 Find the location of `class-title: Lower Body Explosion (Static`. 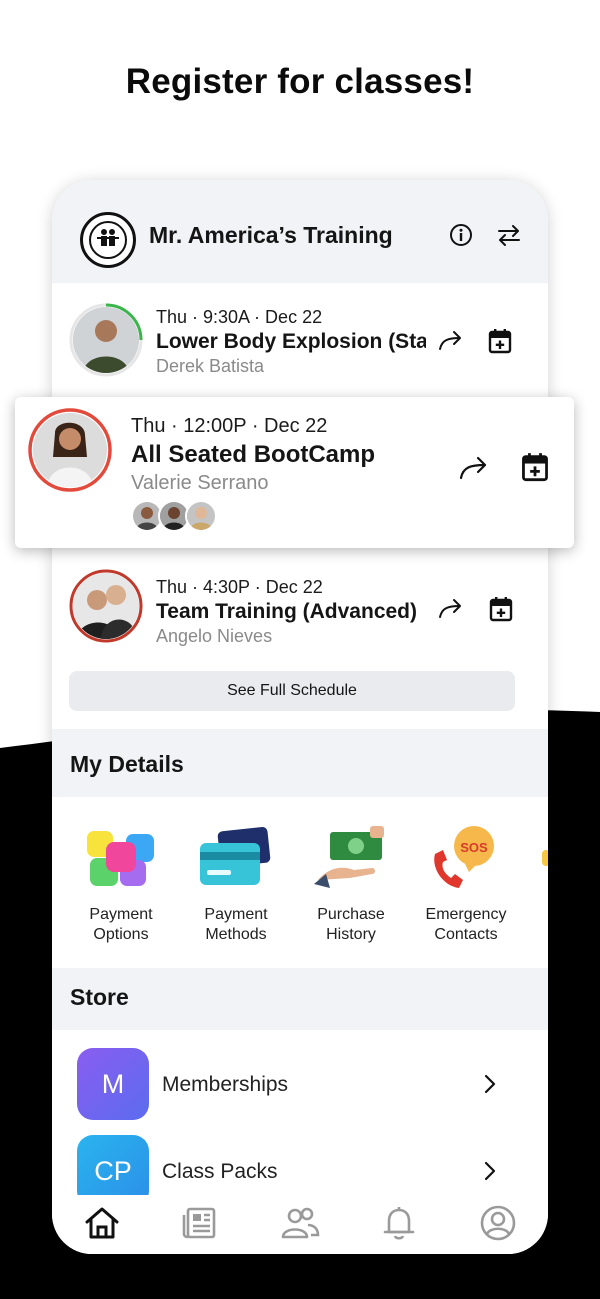

class-title: Lower Body Explosion (Static is located at coordinates (291, 341).